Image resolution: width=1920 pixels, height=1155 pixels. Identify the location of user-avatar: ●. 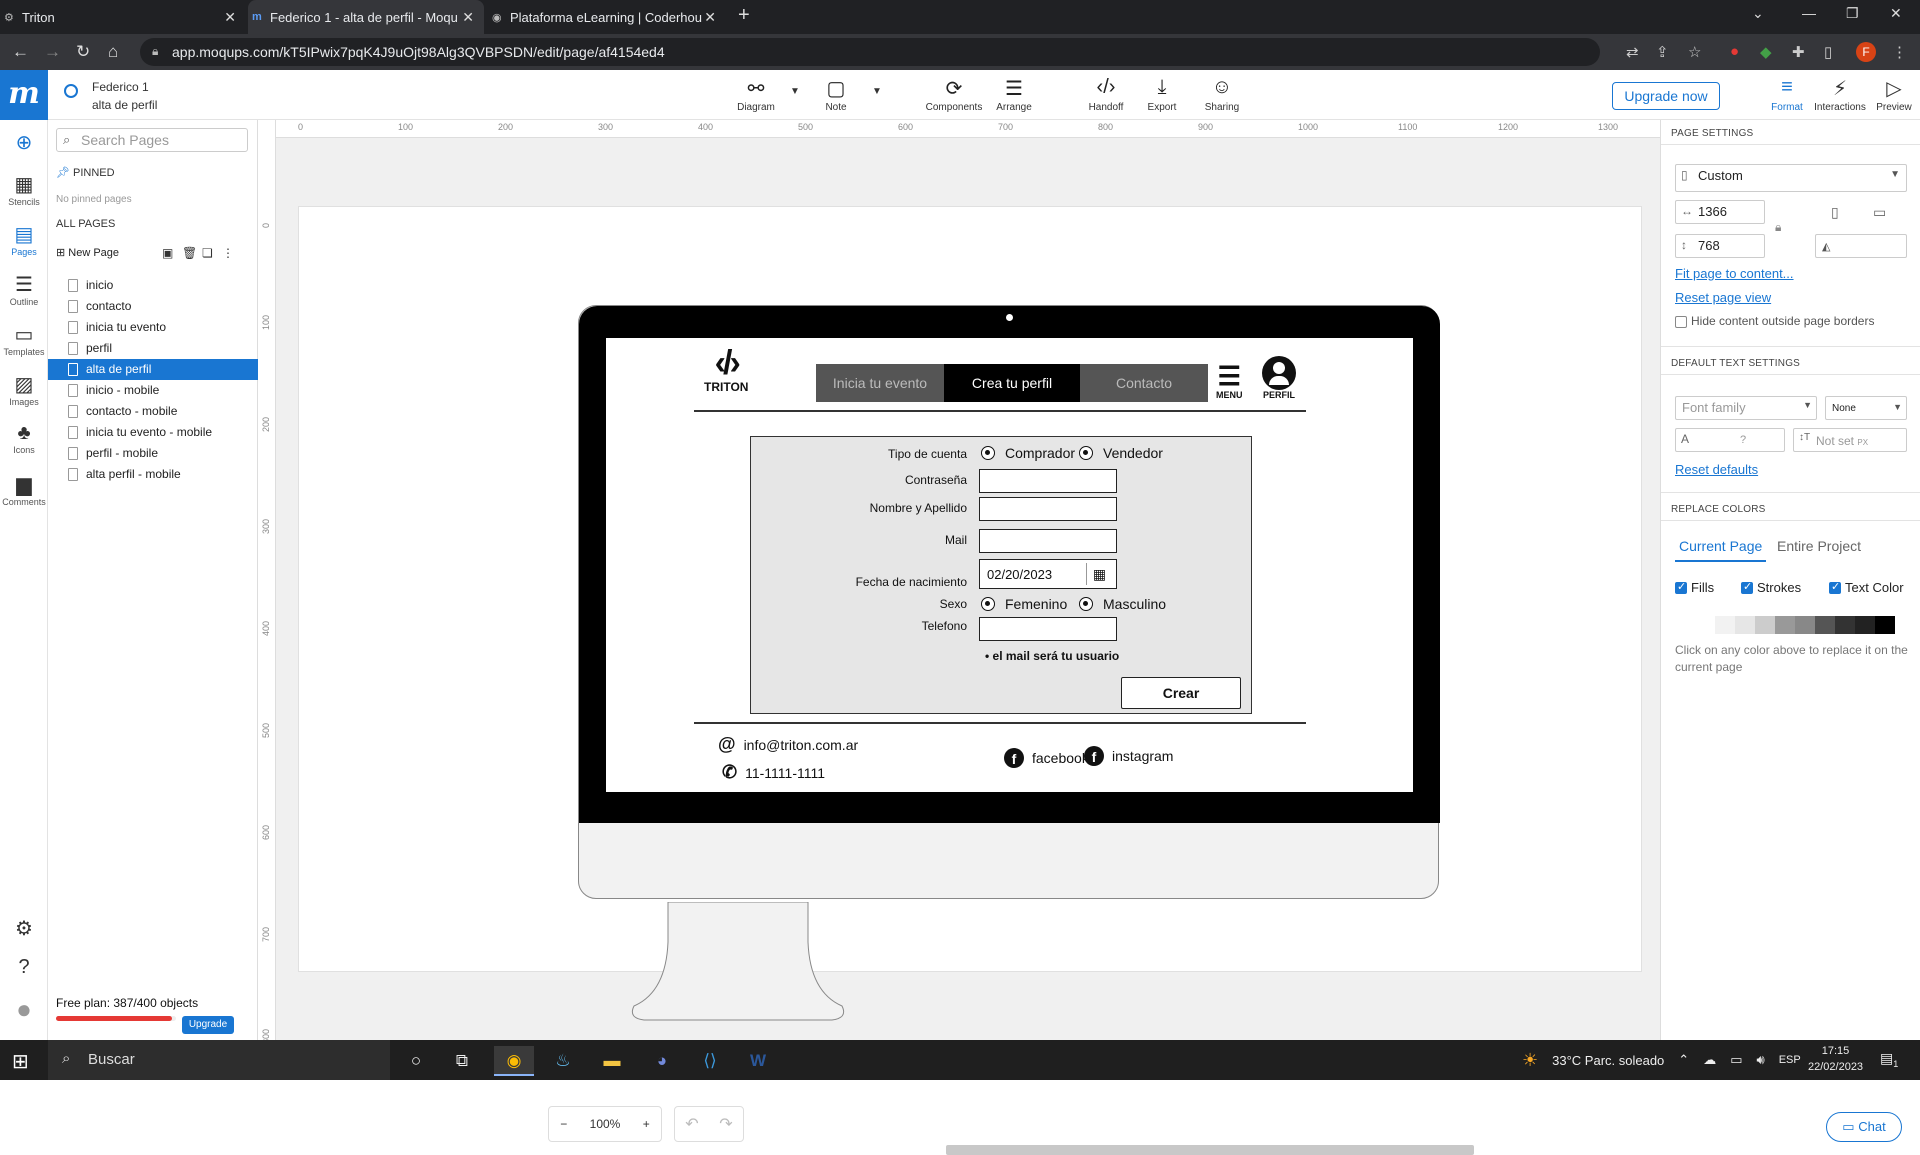
(24, 1009).